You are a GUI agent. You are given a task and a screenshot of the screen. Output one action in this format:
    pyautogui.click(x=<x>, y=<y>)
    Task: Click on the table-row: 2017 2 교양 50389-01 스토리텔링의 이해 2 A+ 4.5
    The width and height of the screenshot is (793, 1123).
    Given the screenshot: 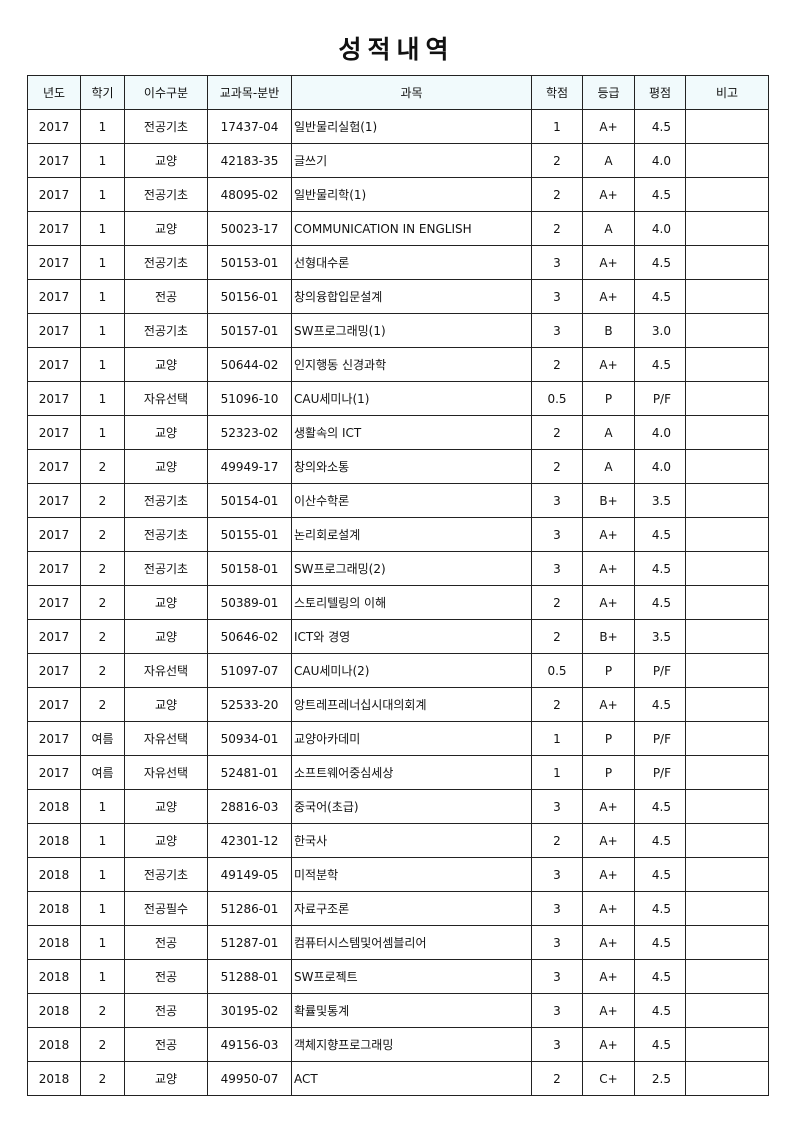 What is the action you would take?
    pyautogui.click(x=398, y=602)
    